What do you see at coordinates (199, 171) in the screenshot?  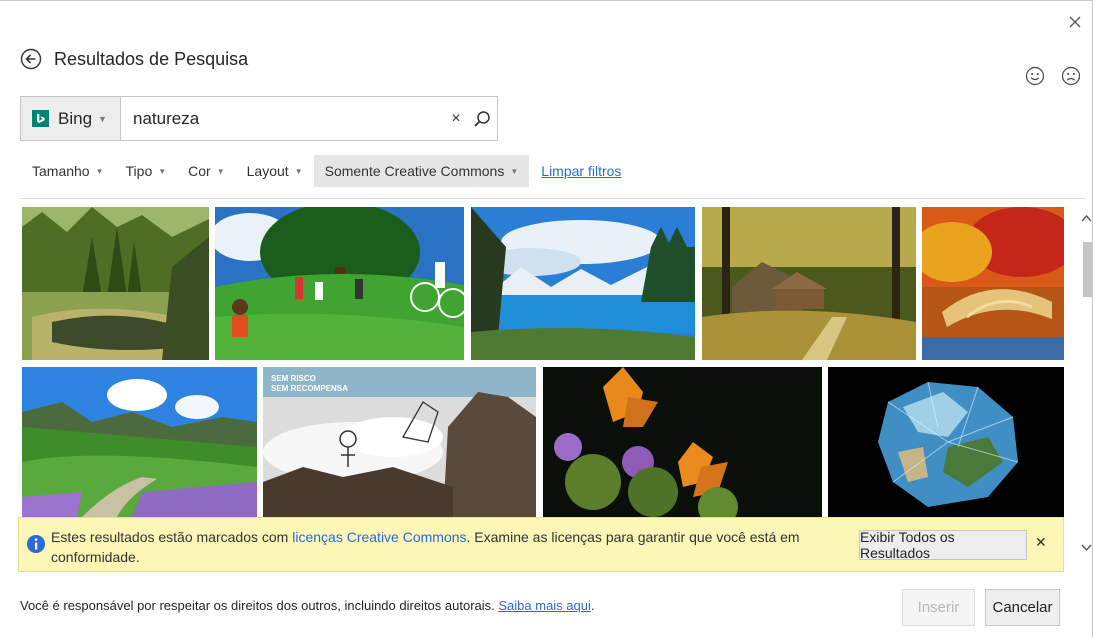 I see `filter-label: Cor` at bounding box center [199, 171].